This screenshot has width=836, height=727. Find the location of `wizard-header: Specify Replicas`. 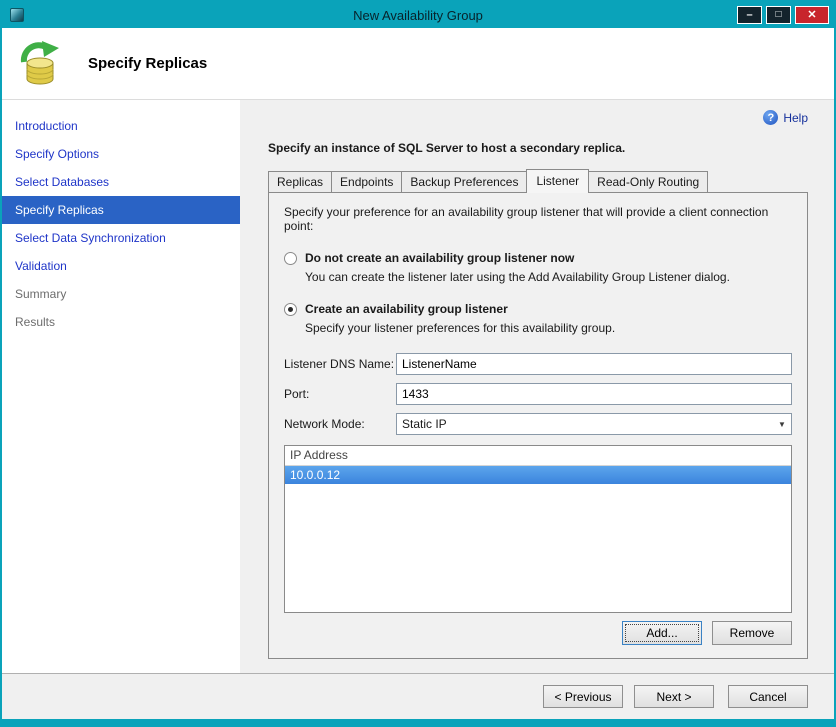

wizard-header: Specify Replicas is located at coordinates (418, 64).